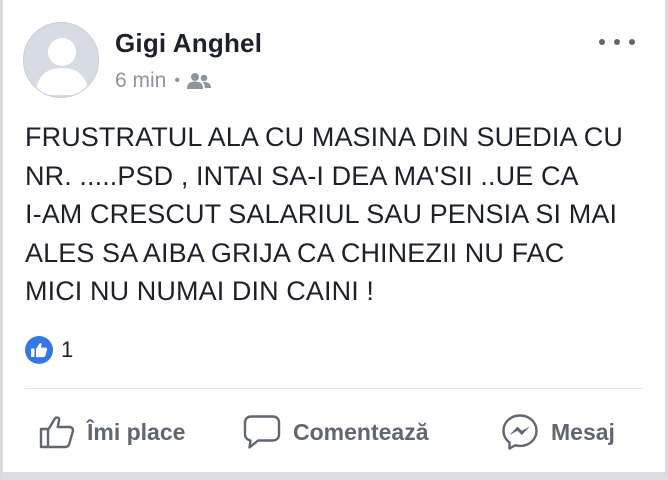 This screenshot has width=668, height=480. I want to click on post-timestamp: 6 min, so click(140, 81).